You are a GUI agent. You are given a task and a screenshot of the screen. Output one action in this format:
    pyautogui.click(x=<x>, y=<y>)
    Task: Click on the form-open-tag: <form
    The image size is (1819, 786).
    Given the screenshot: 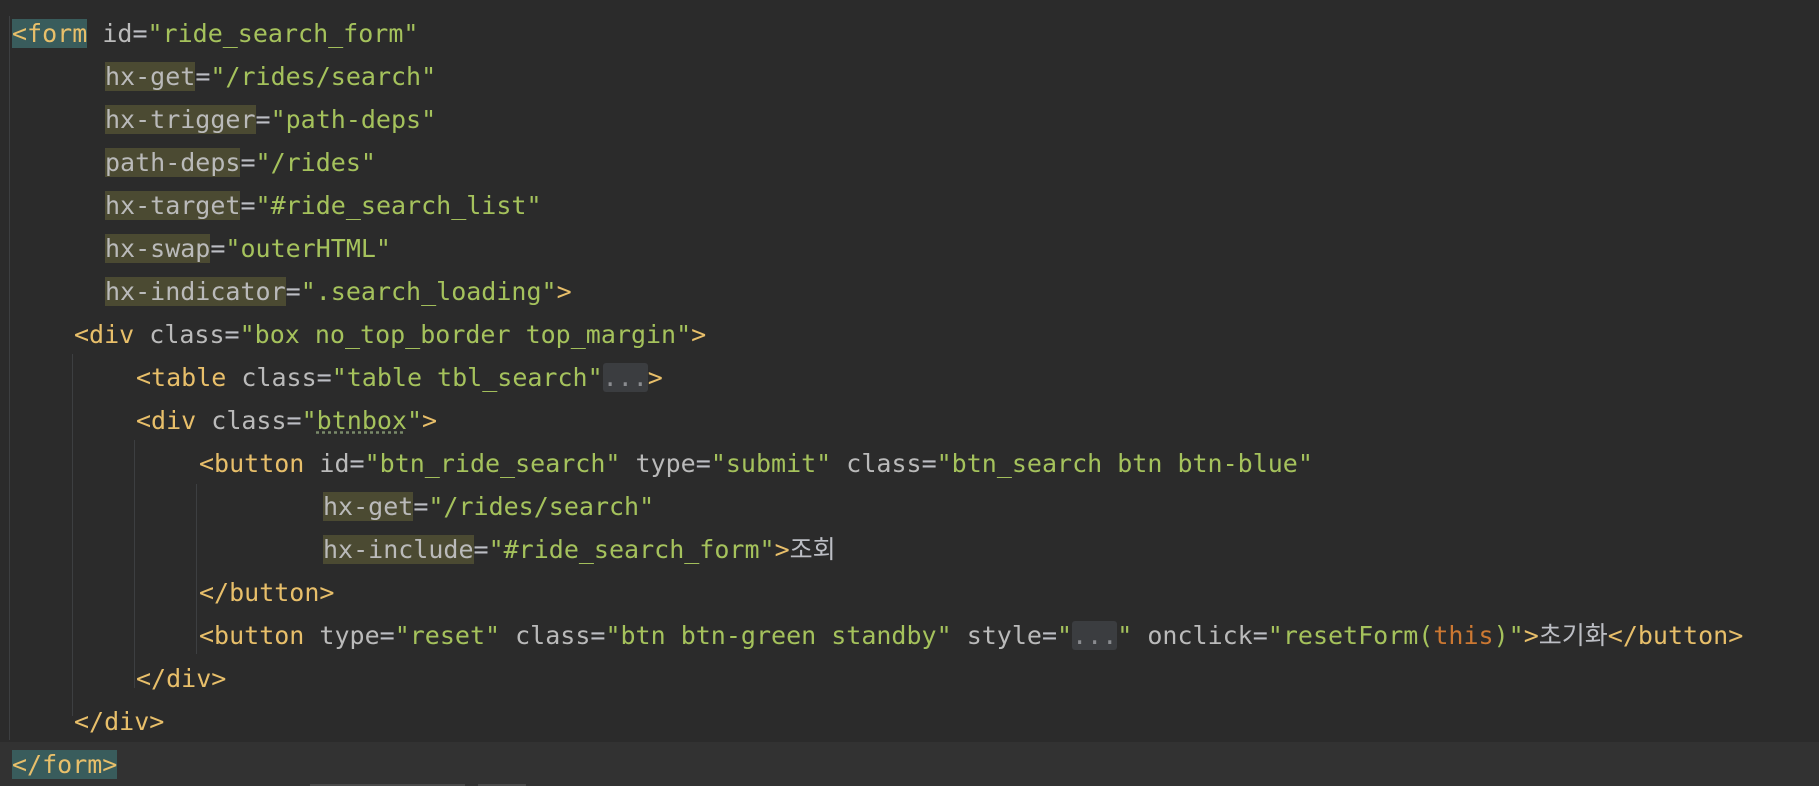 What is the action you would take?
    pyautogui.click(x=50, y=33)
    